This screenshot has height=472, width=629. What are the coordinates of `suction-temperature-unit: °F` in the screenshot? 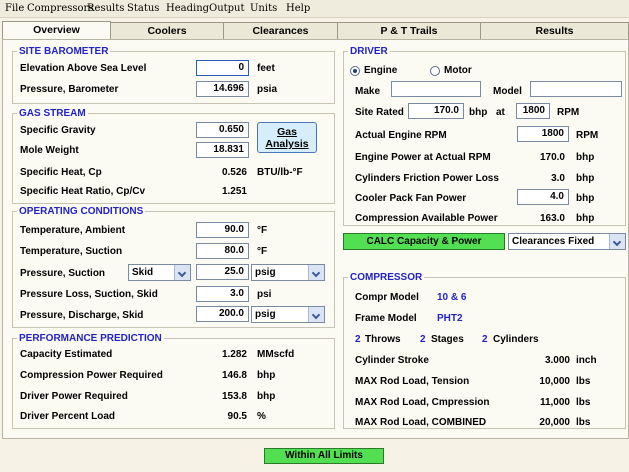 It's located at (262, 251).